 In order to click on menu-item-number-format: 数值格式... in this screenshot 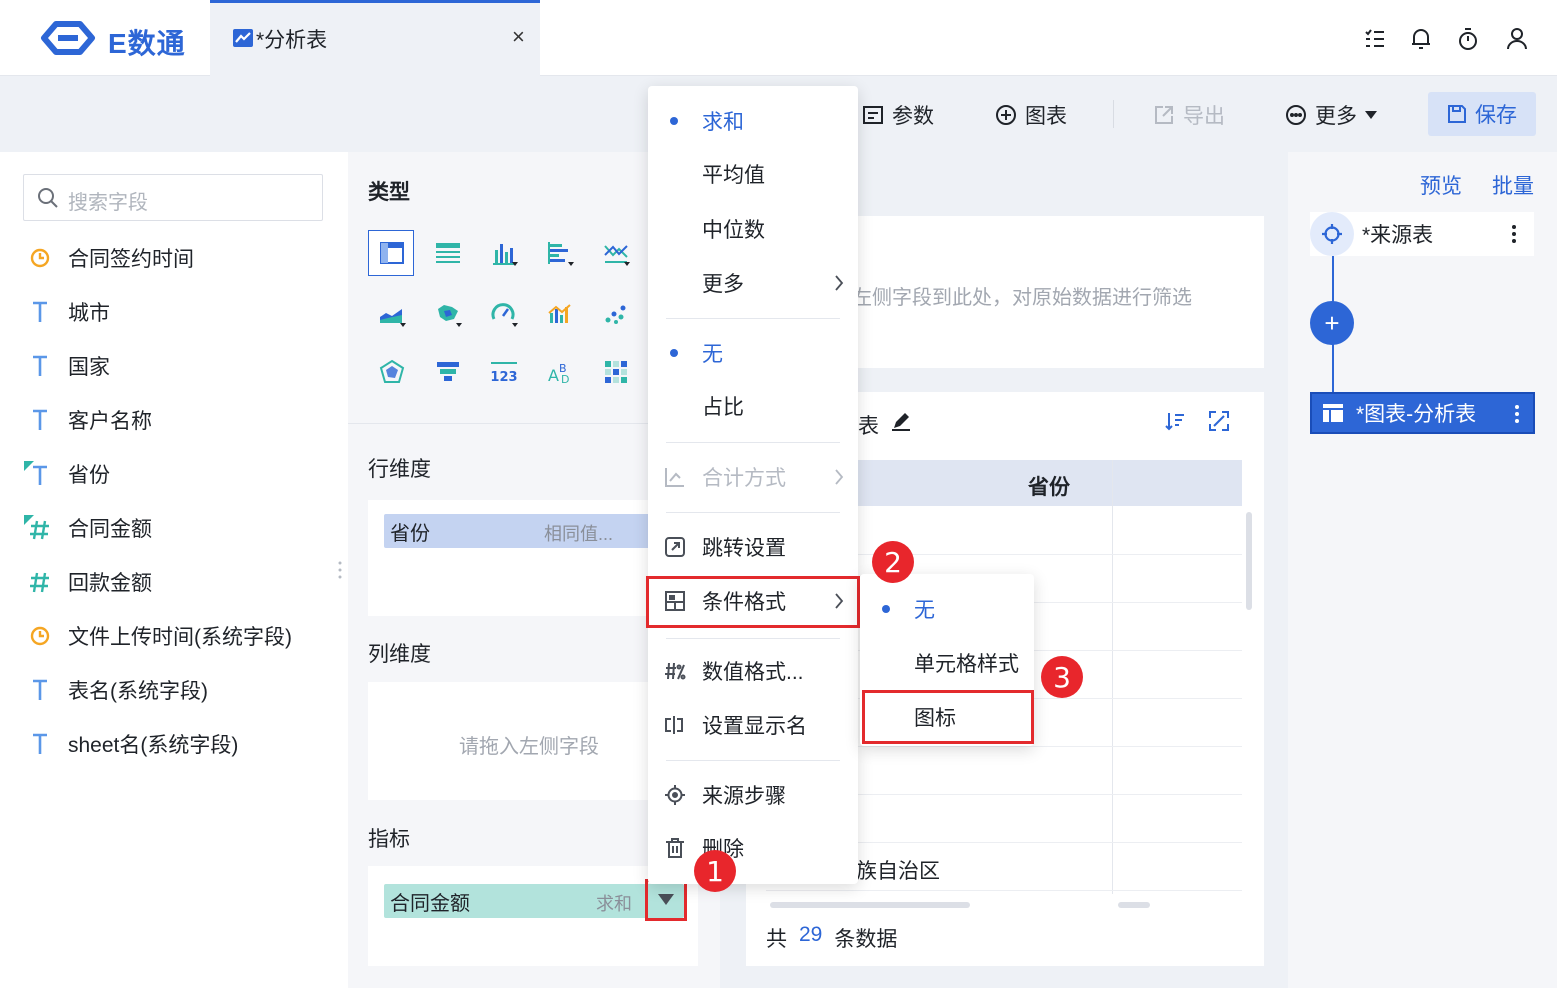, I will do `click(753, 671)`.